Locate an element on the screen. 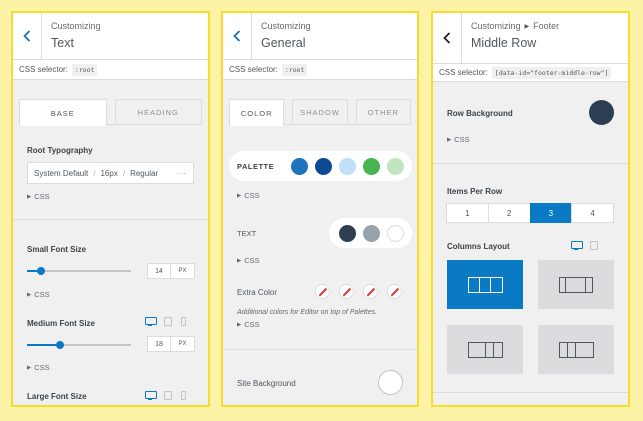  number-value: 14 is located at coordinates (159, 271).